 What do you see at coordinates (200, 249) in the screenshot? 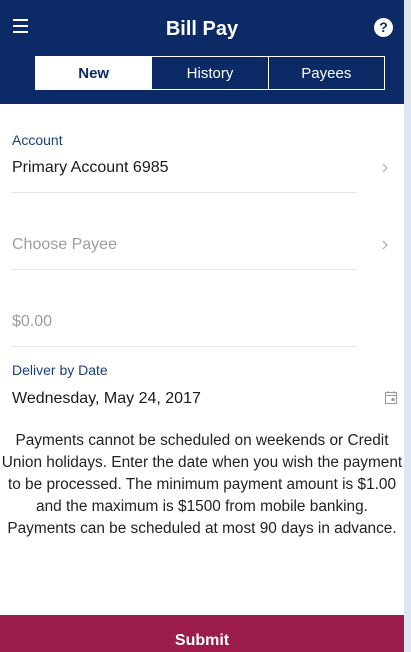
I see `payee-selector: Choose Payee` at bounding box center [200, 249].